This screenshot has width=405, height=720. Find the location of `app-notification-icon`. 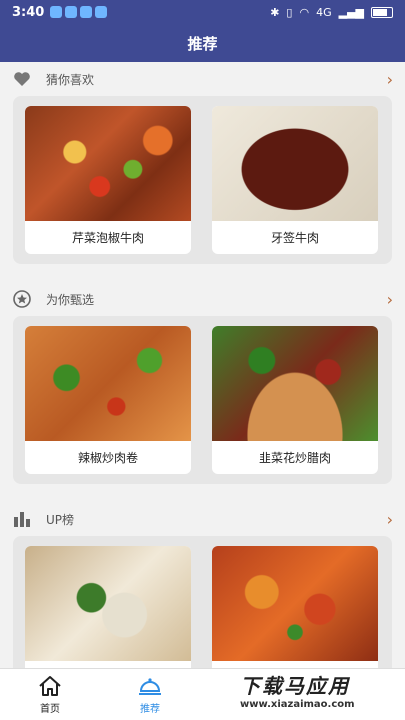

app-notification-icon is located at coordinates (56, 12).